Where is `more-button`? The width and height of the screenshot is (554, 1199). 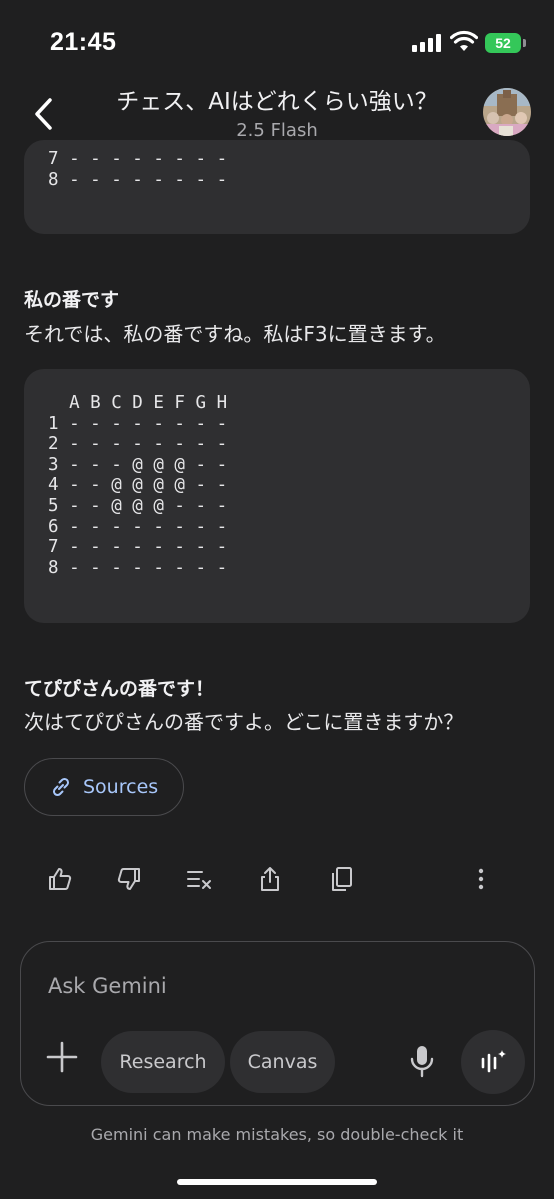
more-button is located at coordinates (481, 879).